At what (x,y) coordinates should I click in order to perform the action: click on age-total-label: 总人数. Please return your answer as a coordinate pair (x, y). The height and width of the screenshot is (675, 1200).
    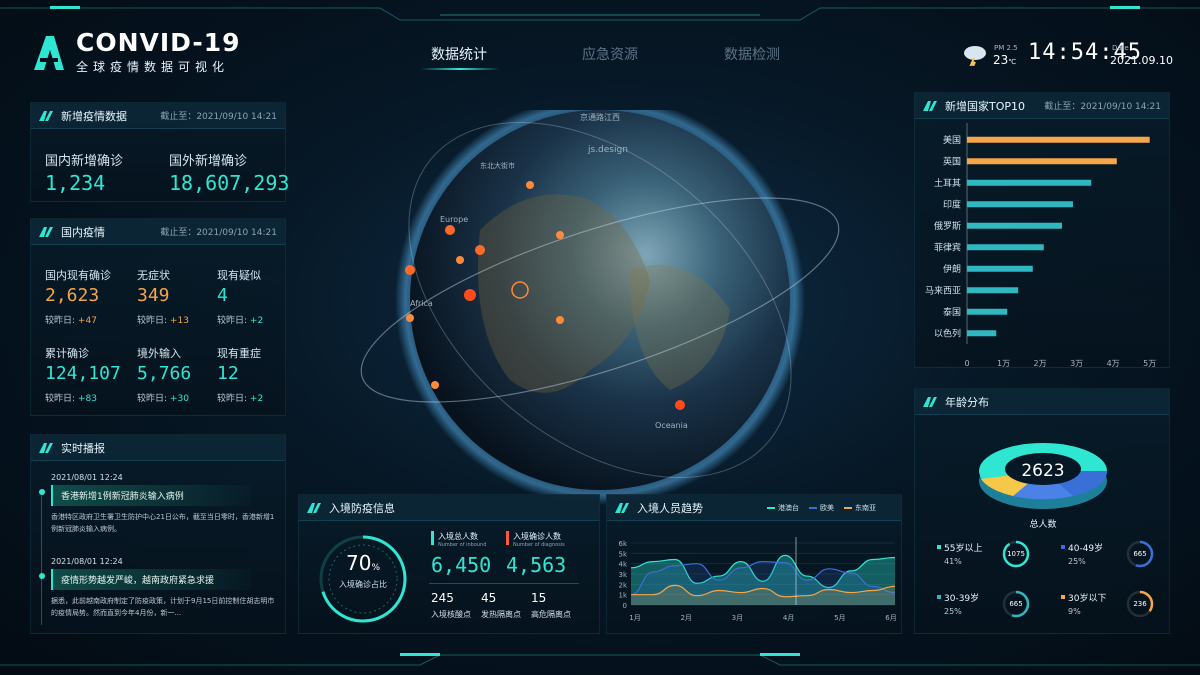
    Looking at the image, I should click on (1043, 525).